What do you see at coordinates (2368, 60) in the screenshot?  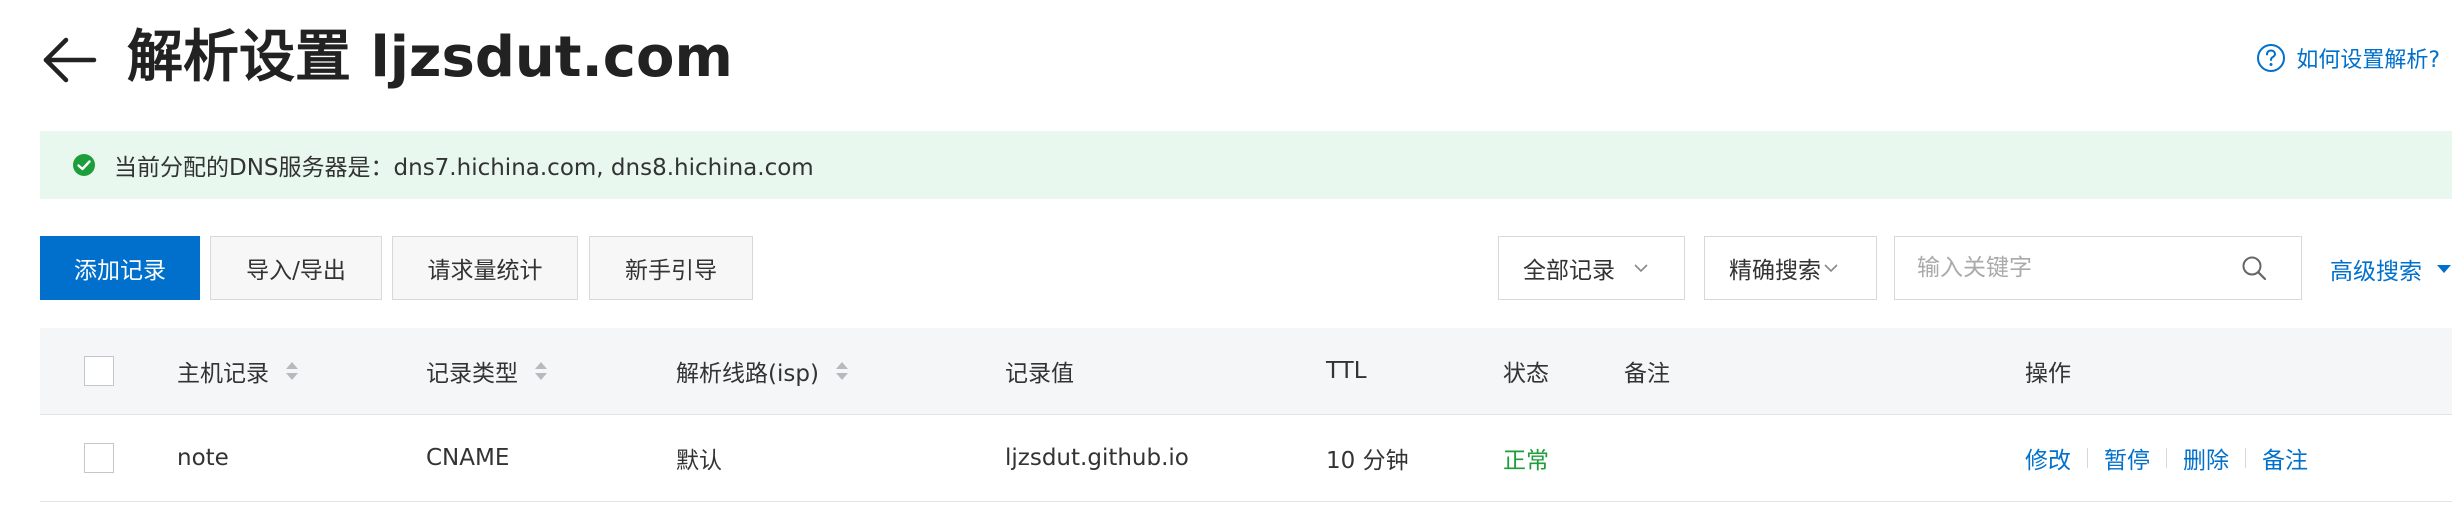 I see `help-link-label: 如何设置解析?` at bounding box center [2368, 60].